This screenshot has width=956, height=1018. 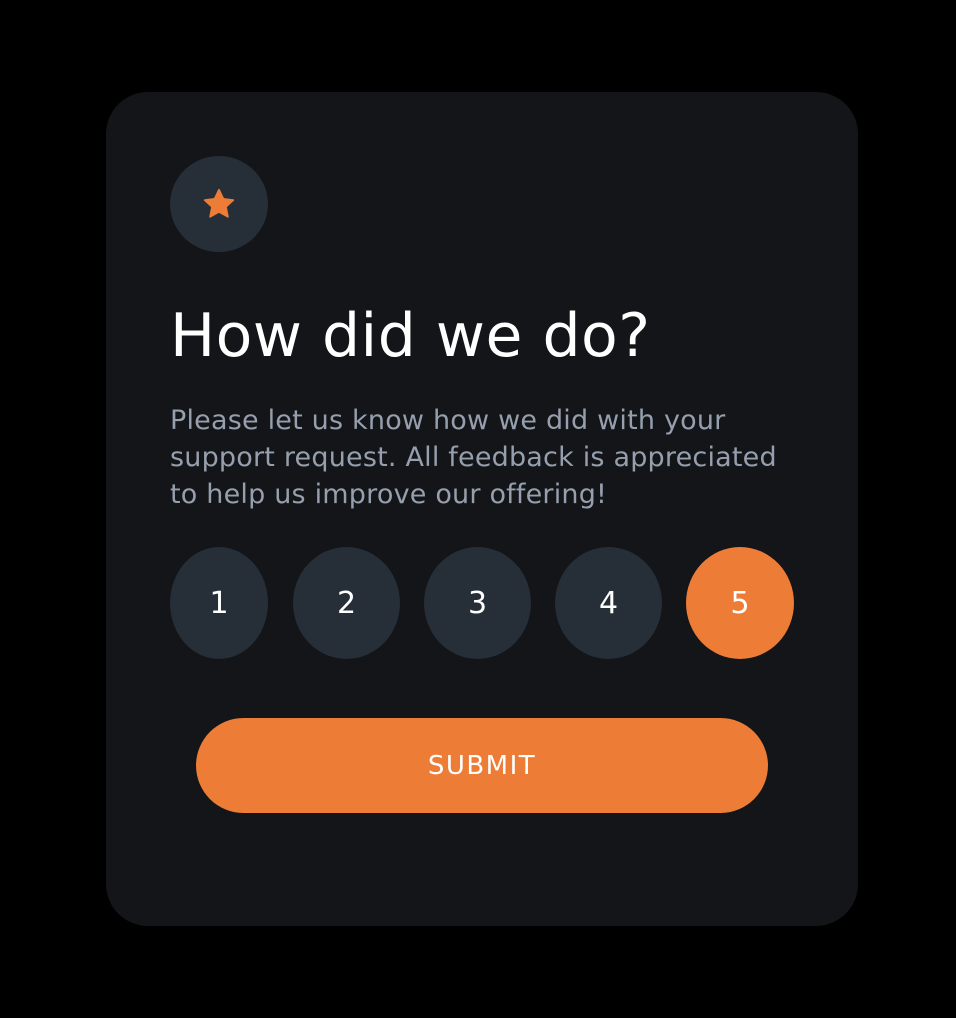 I want to click on submit-button: SUBMIT, so click(x=482, y=765).